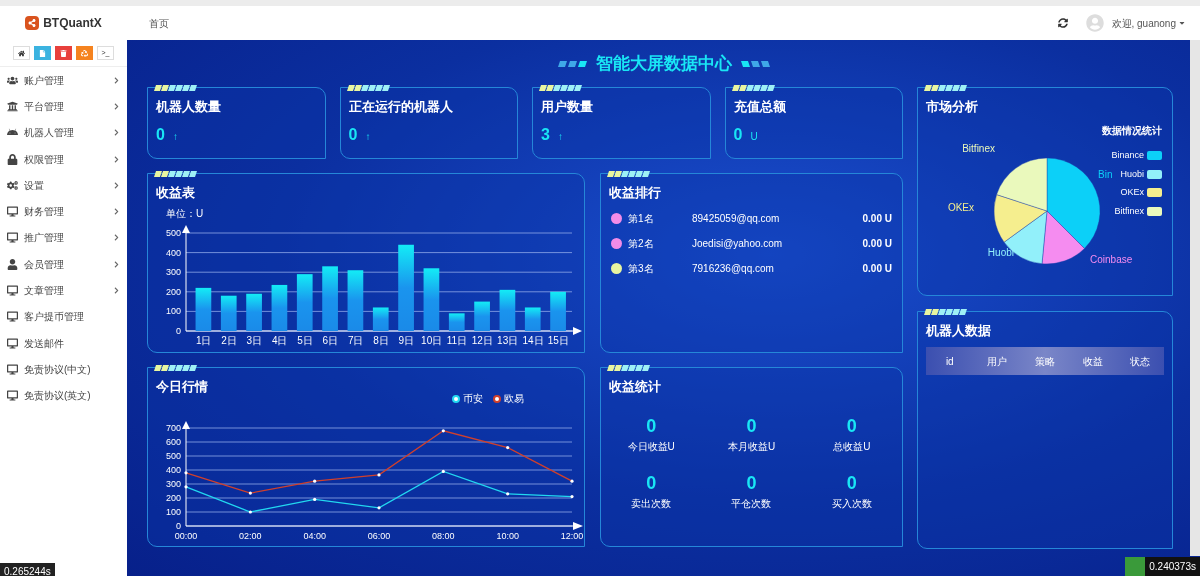 This screenshot has width=1200, height=576. I want to click on axis-label: 0, so click(178, 526).